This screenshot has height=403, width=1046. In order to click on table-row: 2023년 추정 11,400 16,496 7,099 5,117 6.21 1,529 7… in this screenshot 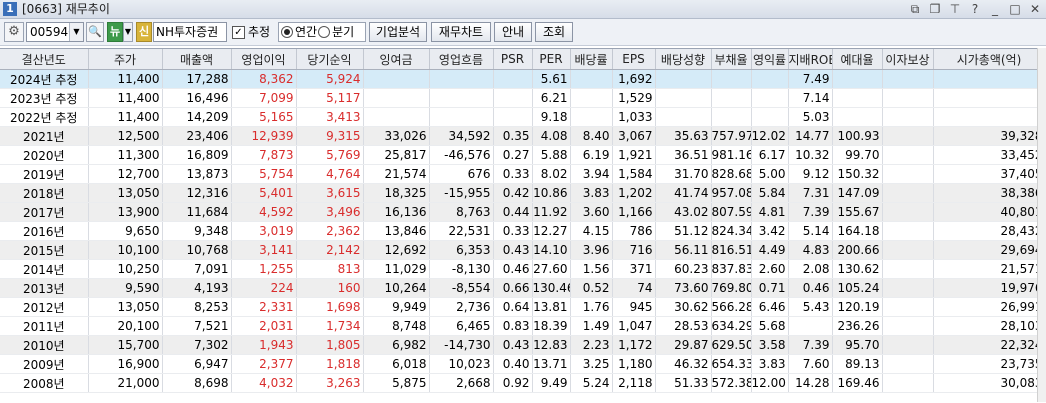, I will do `click(523, 98)`.